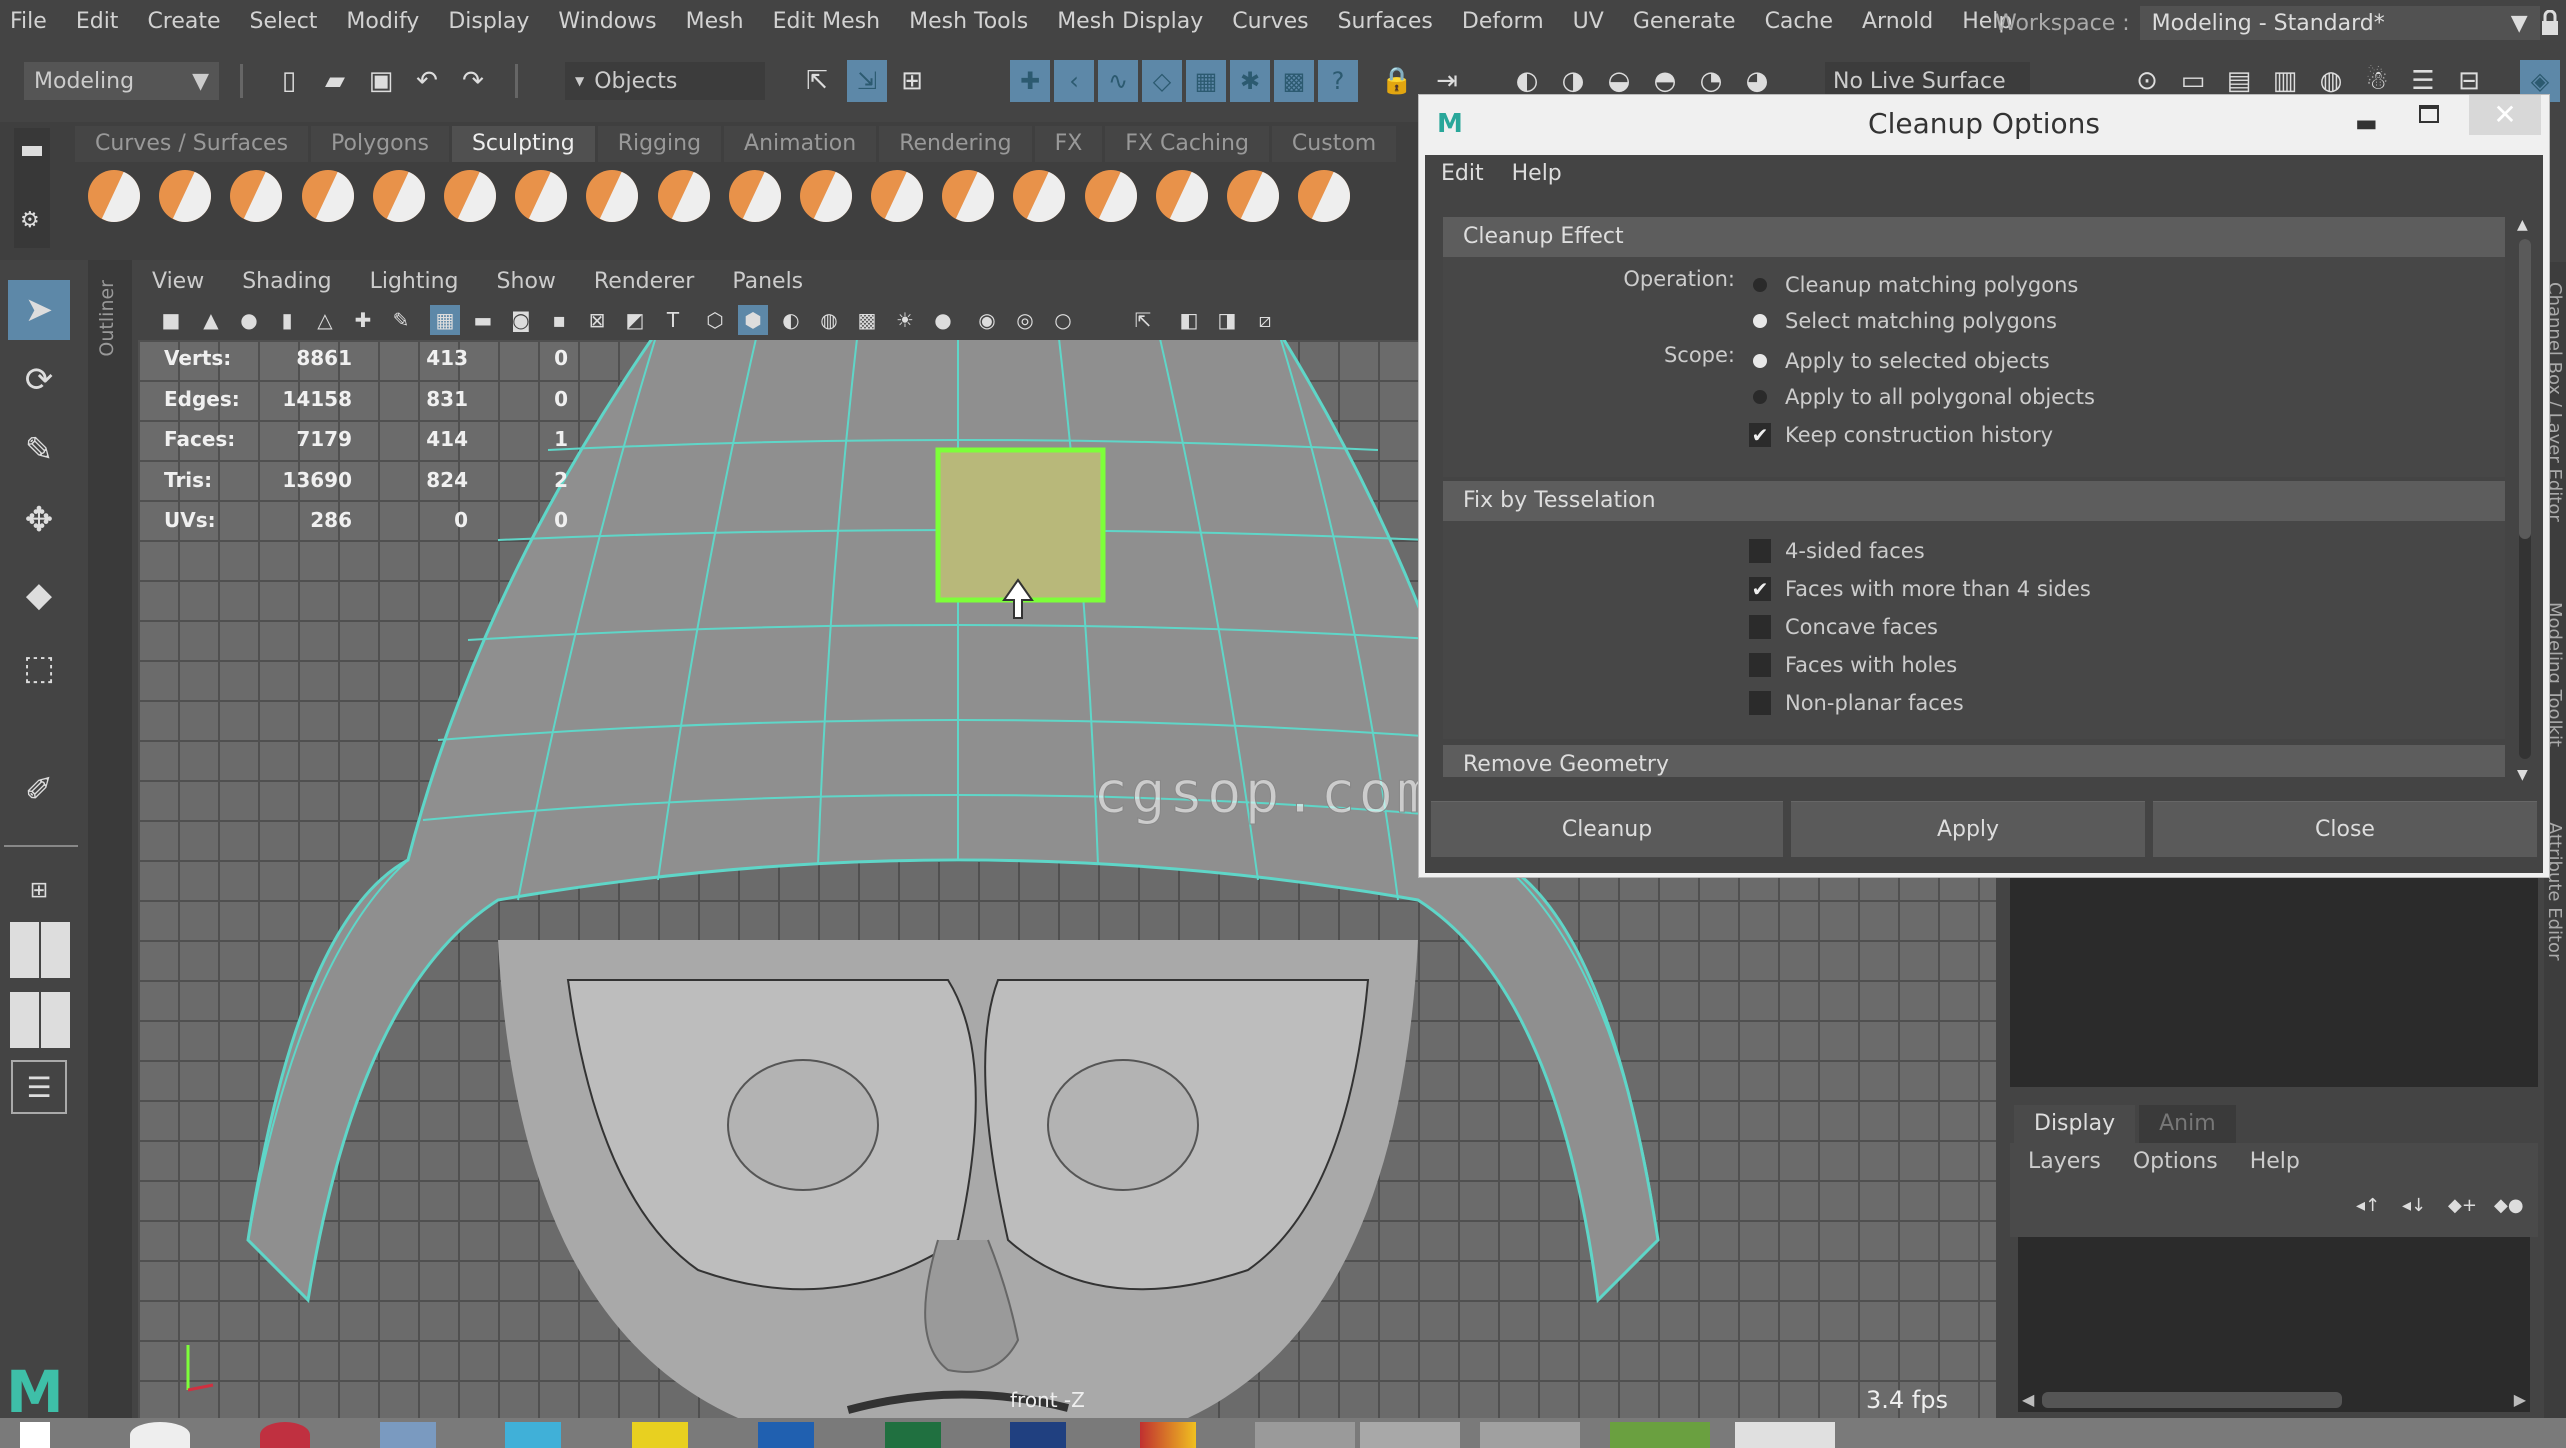 The height and width of the screenshot is (1448, 2566). Describe the element at coordinates (715, 21) in the screenshot. I see `menu-mesh: Mesh` at that location.